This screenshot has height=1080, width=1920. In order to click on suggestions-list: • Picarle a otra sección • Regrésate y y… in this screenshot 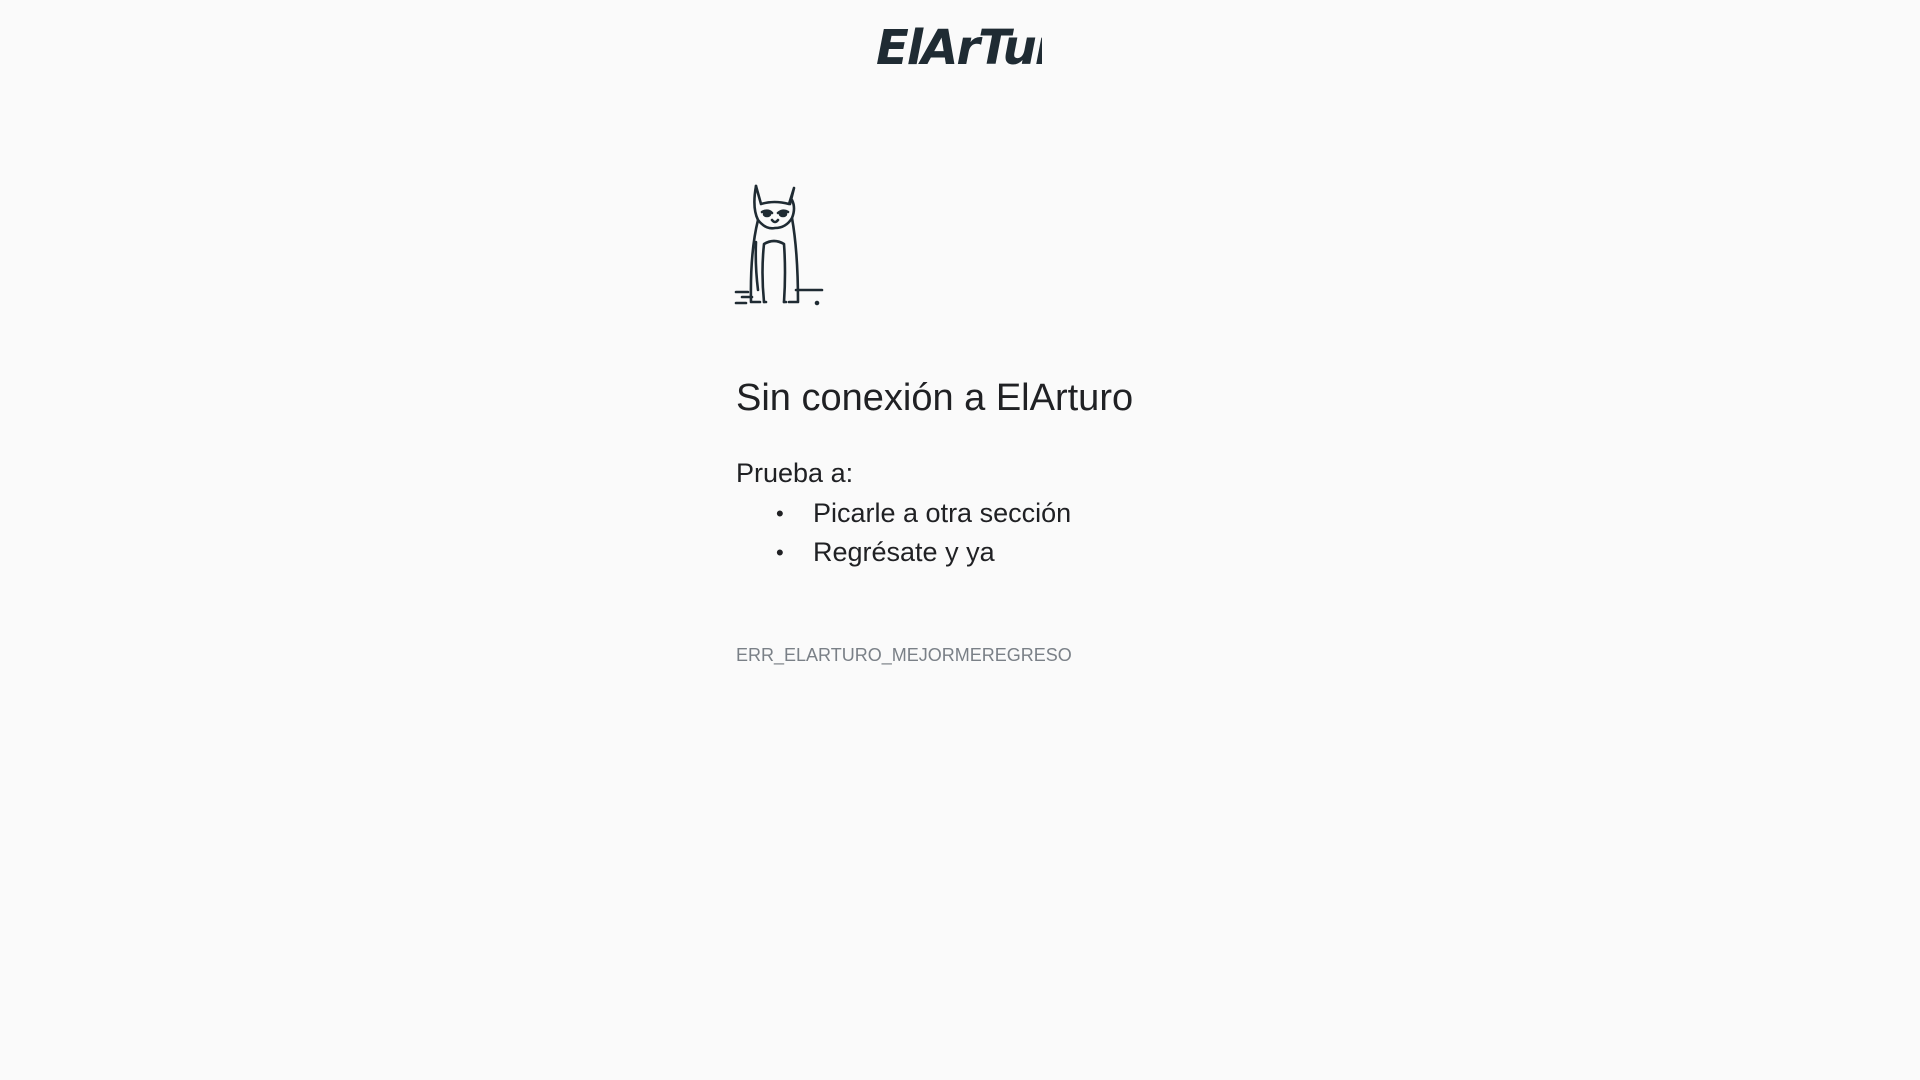, I will do `click(1086, 533)`.